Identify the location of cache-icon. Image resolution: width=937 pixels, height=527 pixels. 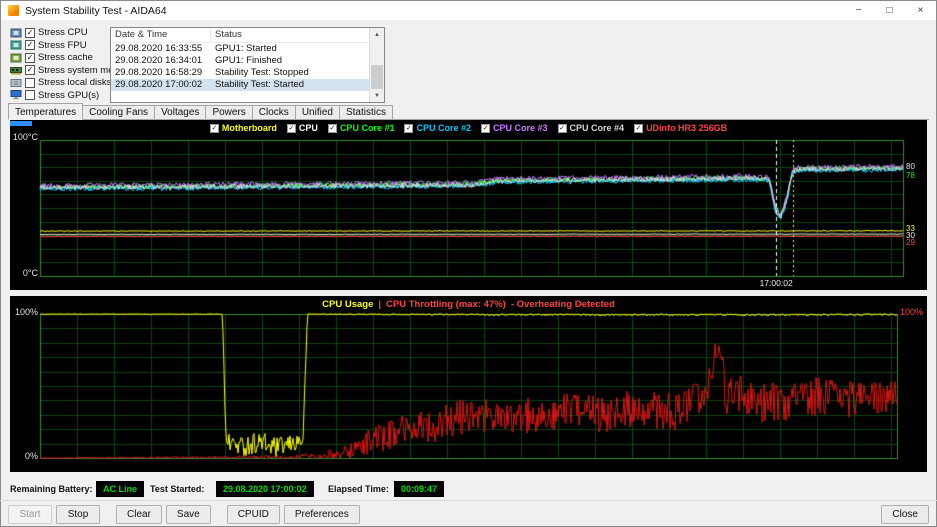
(16, 58).